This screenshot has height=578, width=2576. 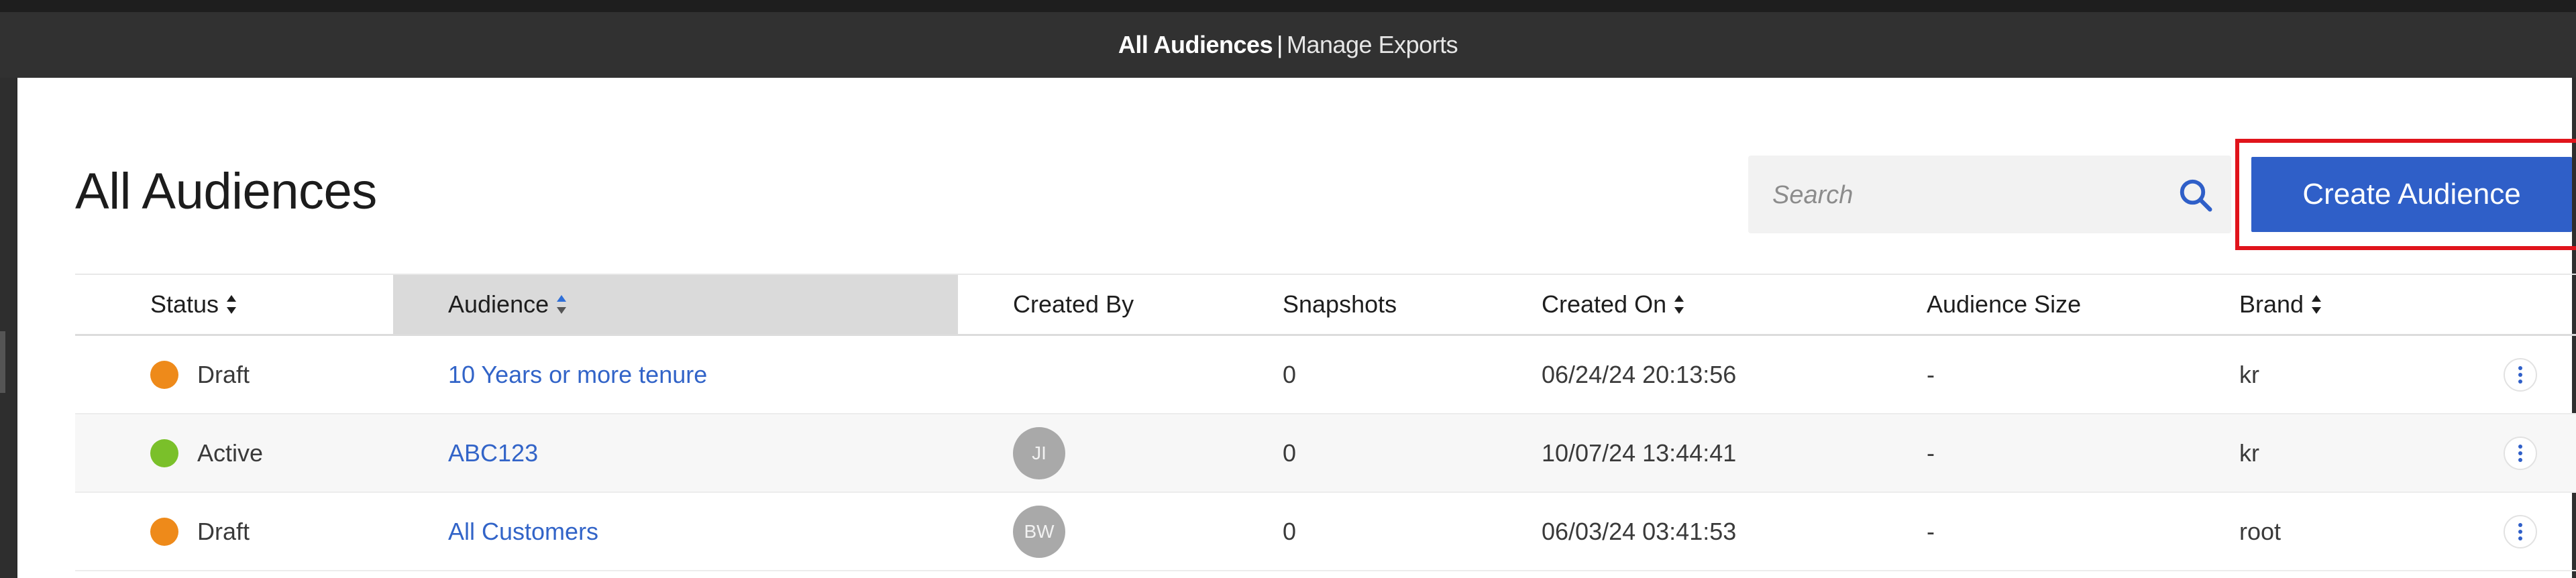 I want to click on audience-cell: 10 Years or more tenure, so click(x=577, y=374).